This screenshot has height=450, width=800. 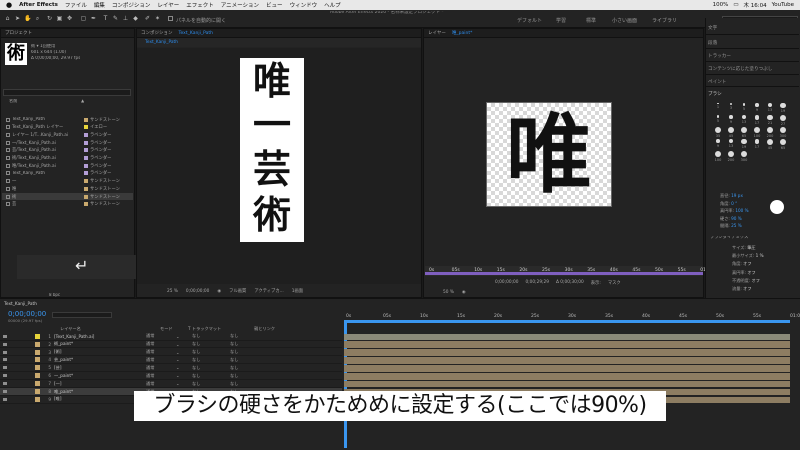 I want to click on timeline-layer-row: 7 [一] 通常 ⌄ なし なし, so click(x=171, y=384).